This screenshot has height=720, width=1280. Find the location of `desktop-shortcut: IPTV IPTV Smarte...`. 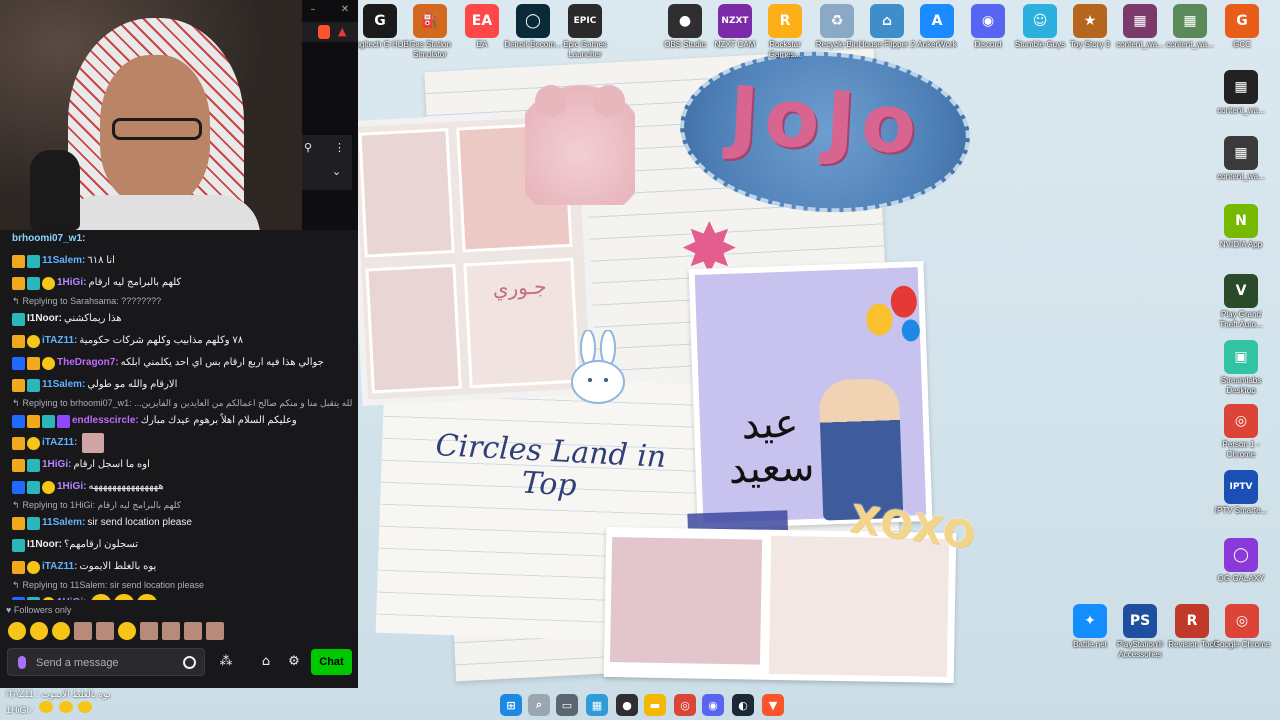

desktop-shortcut: IPTV IPTV Smarte... is located at coordinates (1241, 493).